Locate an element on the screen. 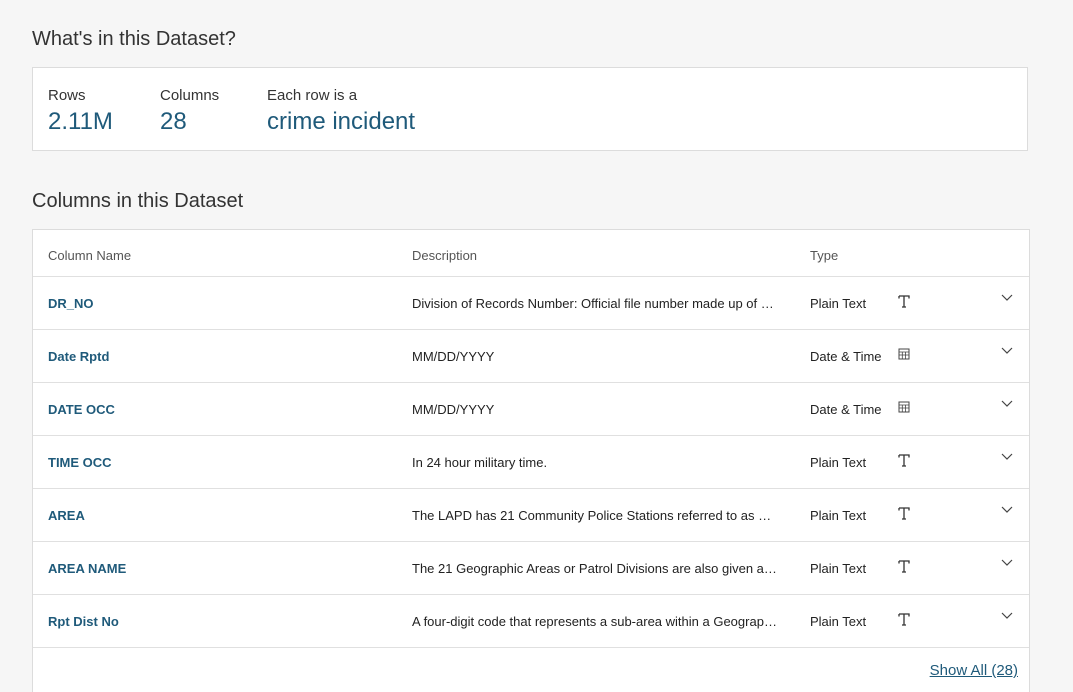 Image resolution: width=1073 pixels, height=692 pixels. row-entity-stat: Each row is a crime incident is located at coordinates (341, 111).